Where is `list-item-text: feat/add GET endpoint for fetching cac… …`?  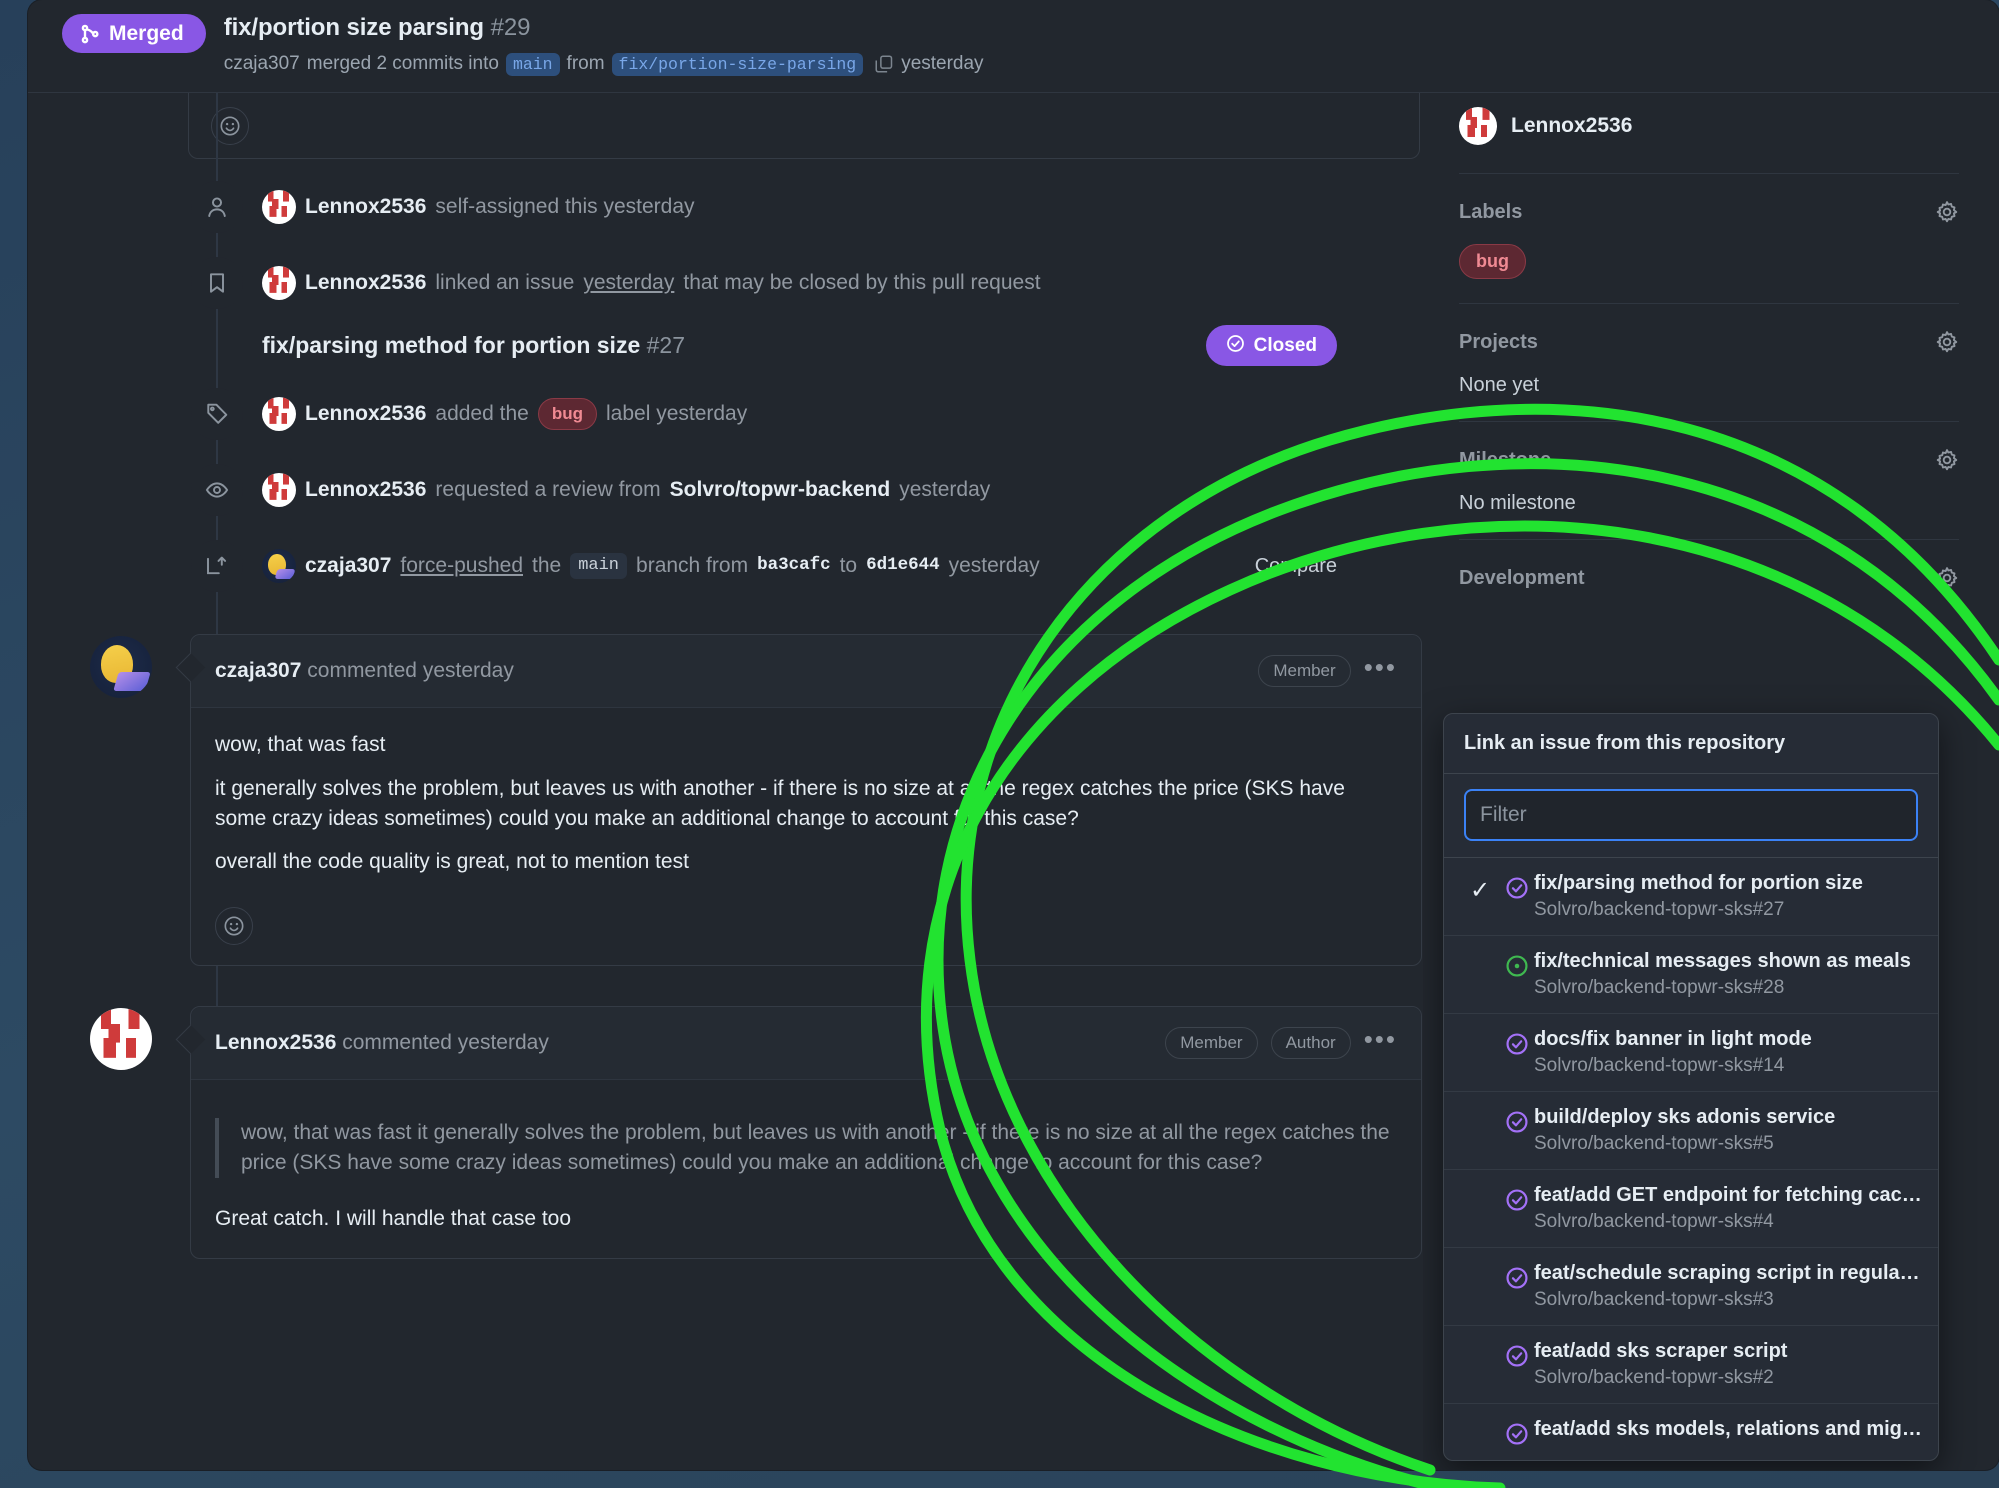
list-item-text: feat/add GET endpoint for fetching cac… … is located at coordinates (1728, 1208).